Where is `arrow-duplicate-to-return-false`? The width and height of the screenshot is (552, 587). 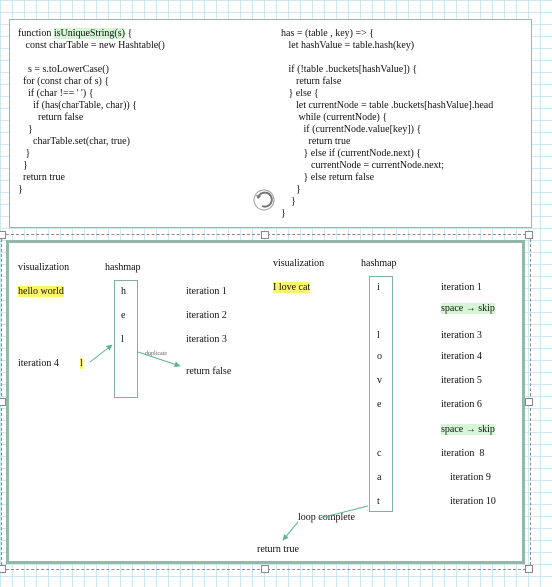
arrow-duplicate-to-return-false is located at coordinates (159, 359).